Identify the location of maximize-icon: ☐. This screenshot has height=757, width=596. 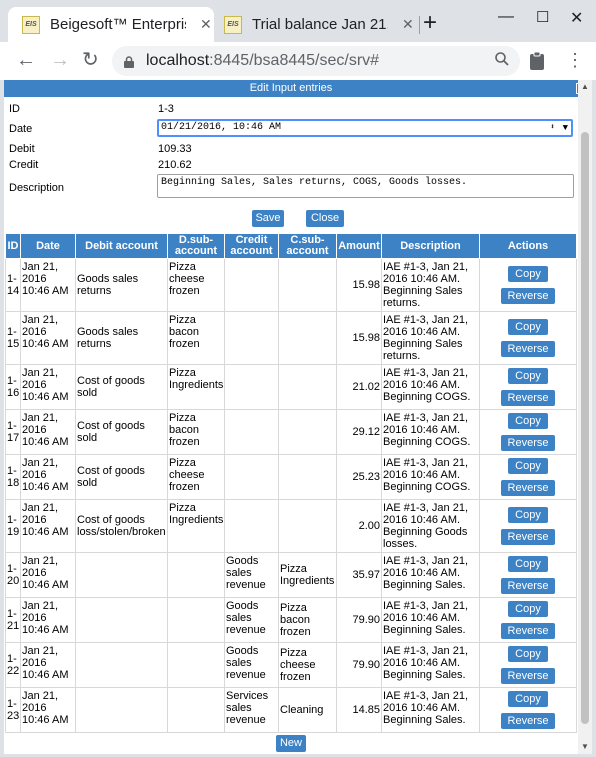
(542, 17).